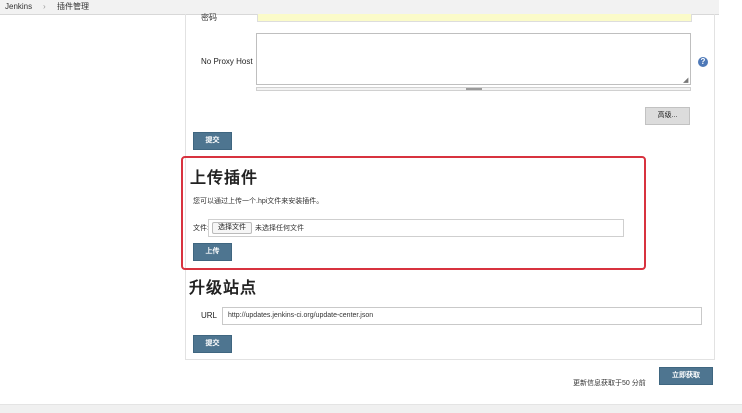 The width and height of the screenshot is (742, 413). I want to click on breadcrumb: Jenkins › 插件管理, so click(359, 7).